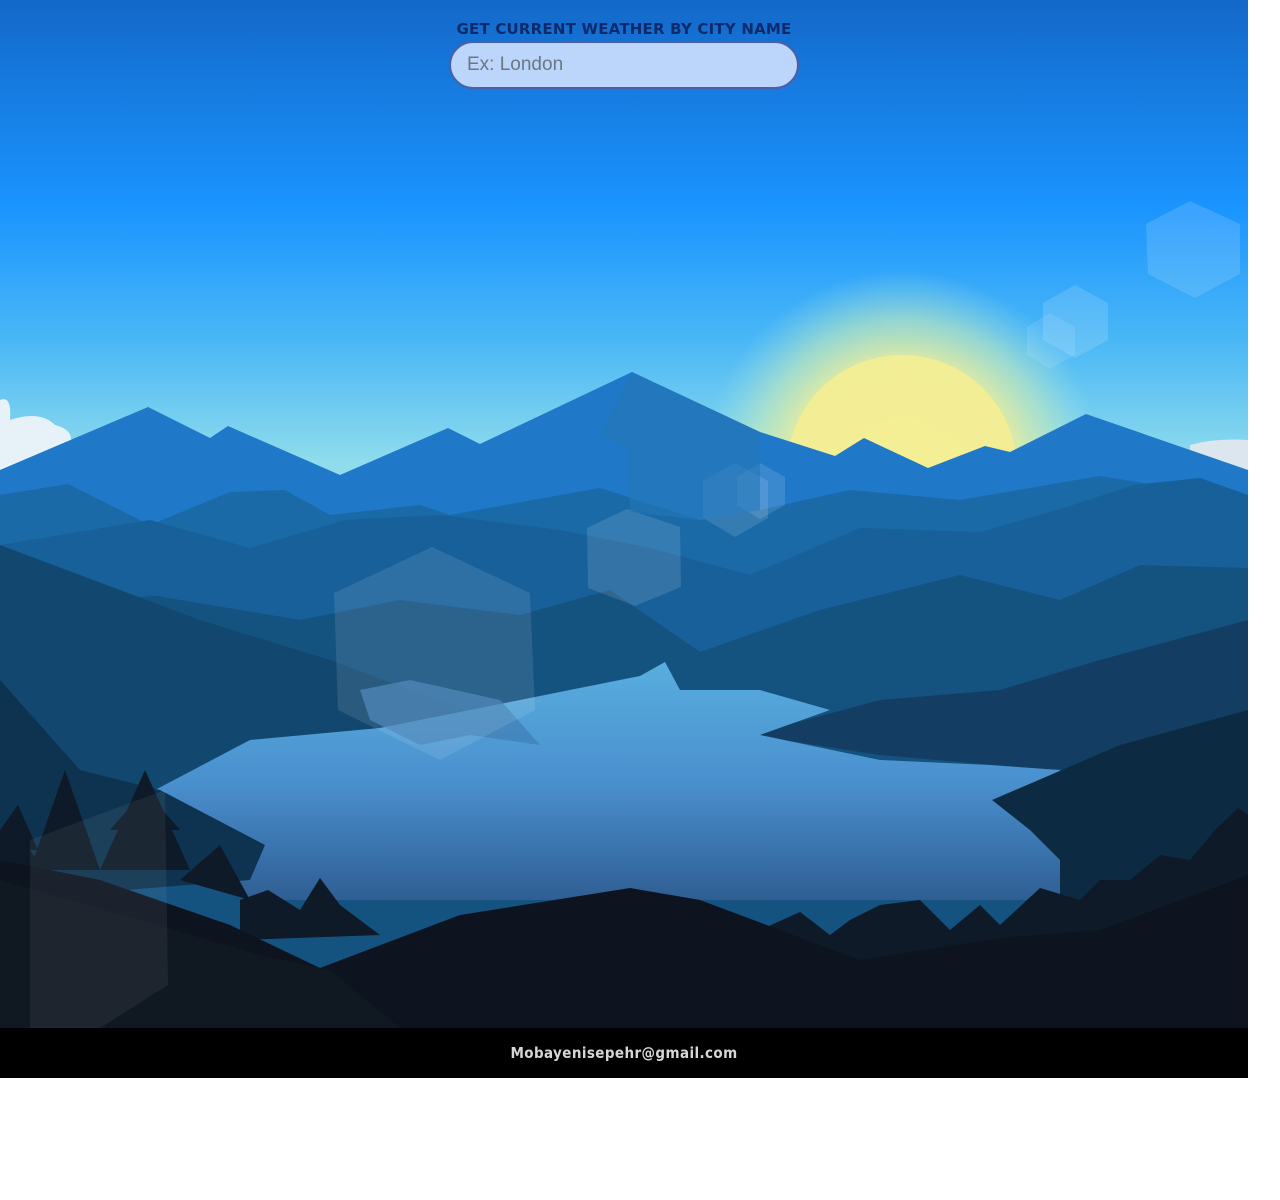 Image resolution: width=1280 pixels, height=1200 pixels. Describe the element at coordinates (624, 65) in the screenshot. I see `city-search-input` at that location.